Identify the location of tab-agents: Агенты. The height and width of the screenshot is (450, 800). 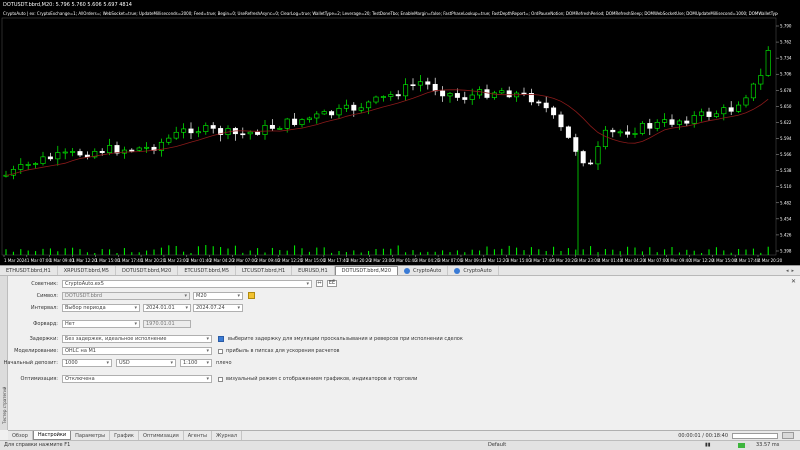
(198, 435).